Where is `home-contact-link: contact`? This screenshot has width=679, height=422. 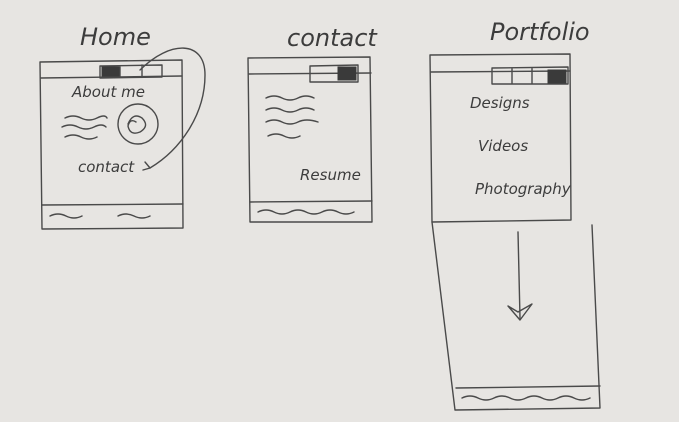
home-contact-link: contact is located at coordinates (106, 167).